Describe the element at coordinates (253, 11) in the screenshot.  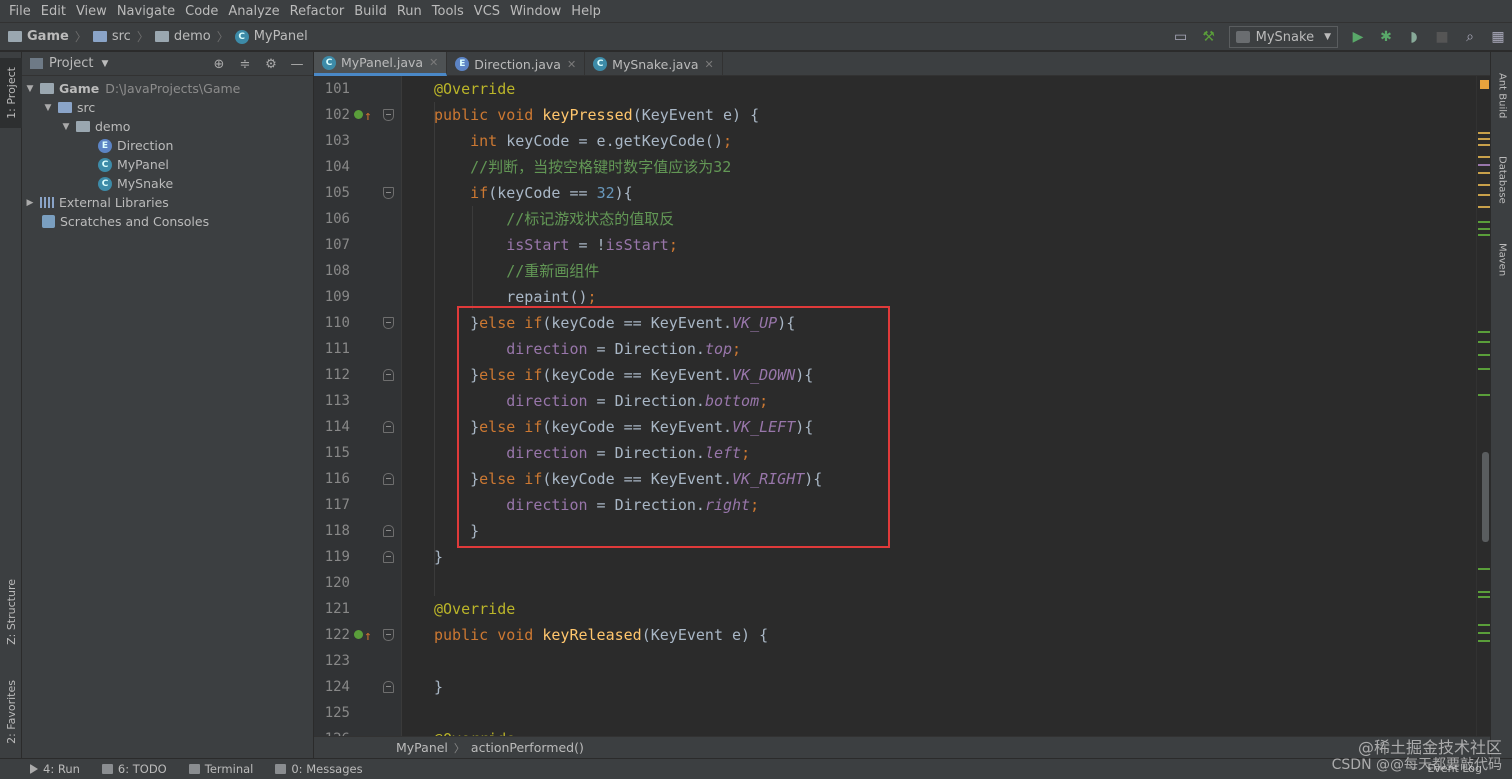
I see `menu-analyze: Analyze` at that location.